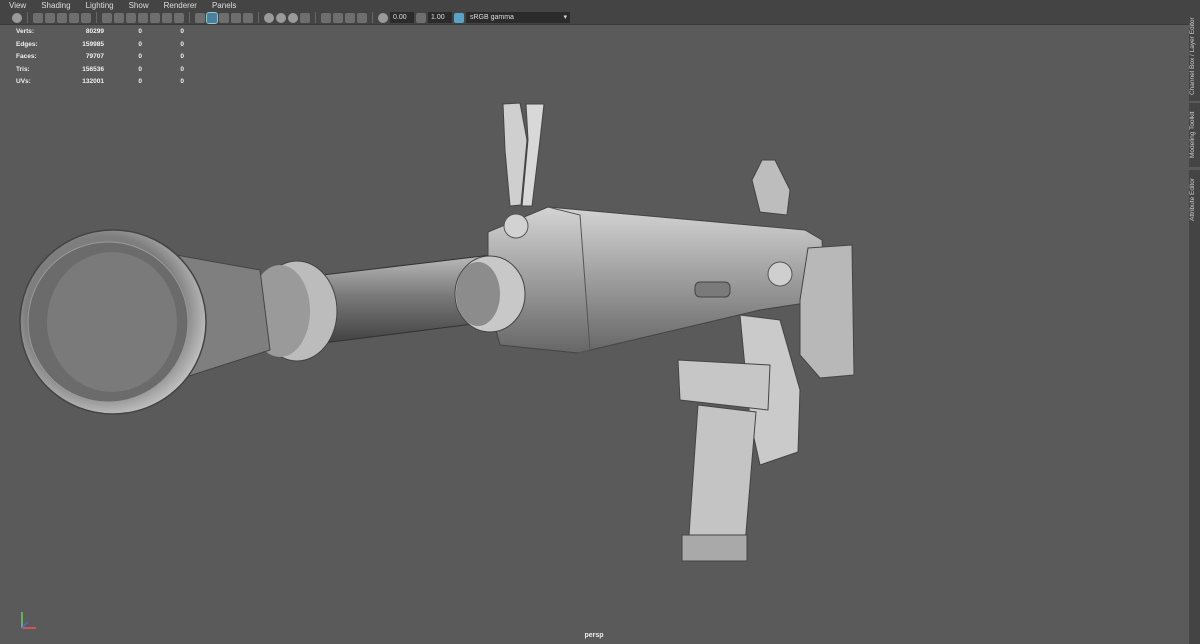 The image size is (1200, 644). Describe the element at coordinates (1194, 200) in the screenshot. I see `tab-attribute-editor: Attribute Editor` at that location.